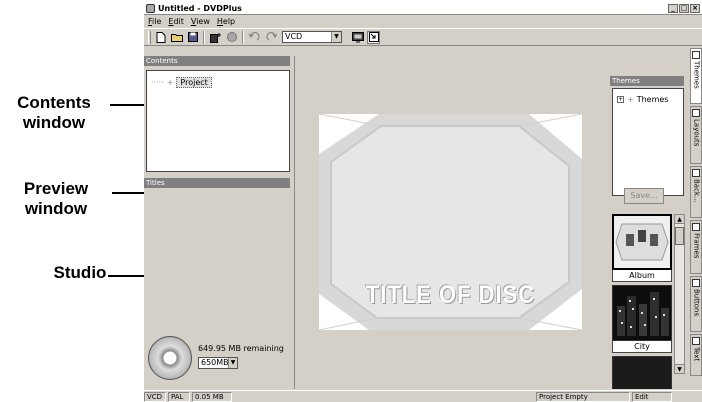 The image size is (702, 402). Describe the element at coordinates (294, 36) in the screenshot. I see `format-select-value: VCD` at that location.